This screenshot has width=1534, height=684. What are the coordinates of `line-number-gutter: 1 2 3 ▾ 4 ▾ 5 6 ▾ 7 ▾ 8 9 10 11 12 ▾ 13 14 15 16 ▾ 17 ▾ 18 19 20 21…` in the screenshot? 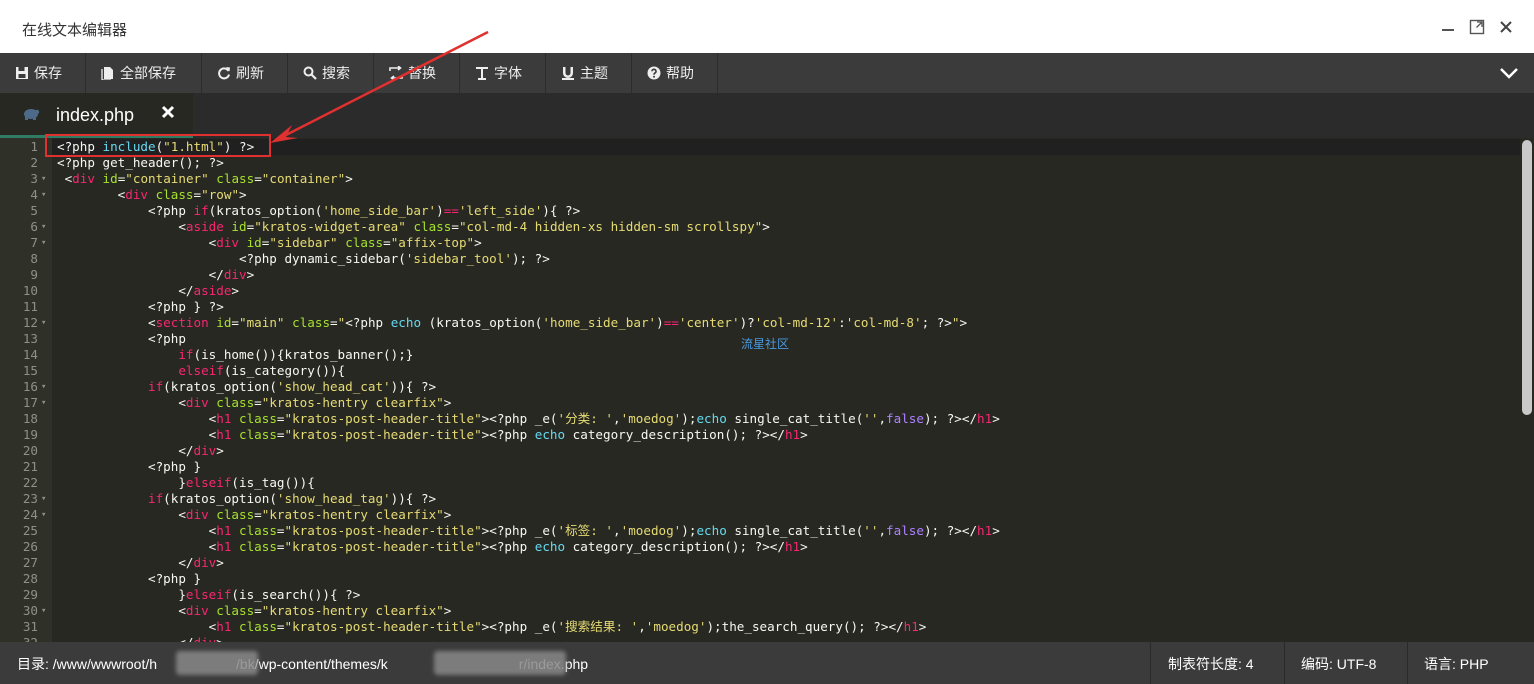 It's located at (26, 390).